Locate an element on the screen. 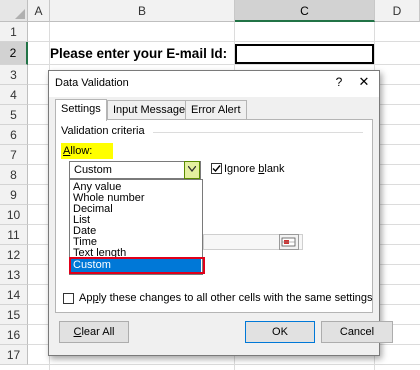 Image resolution: width=420 pixels, height=370 pixels. email-prompt-cell: Please enter your E-mail Id: is located at coordinates (140, 54).